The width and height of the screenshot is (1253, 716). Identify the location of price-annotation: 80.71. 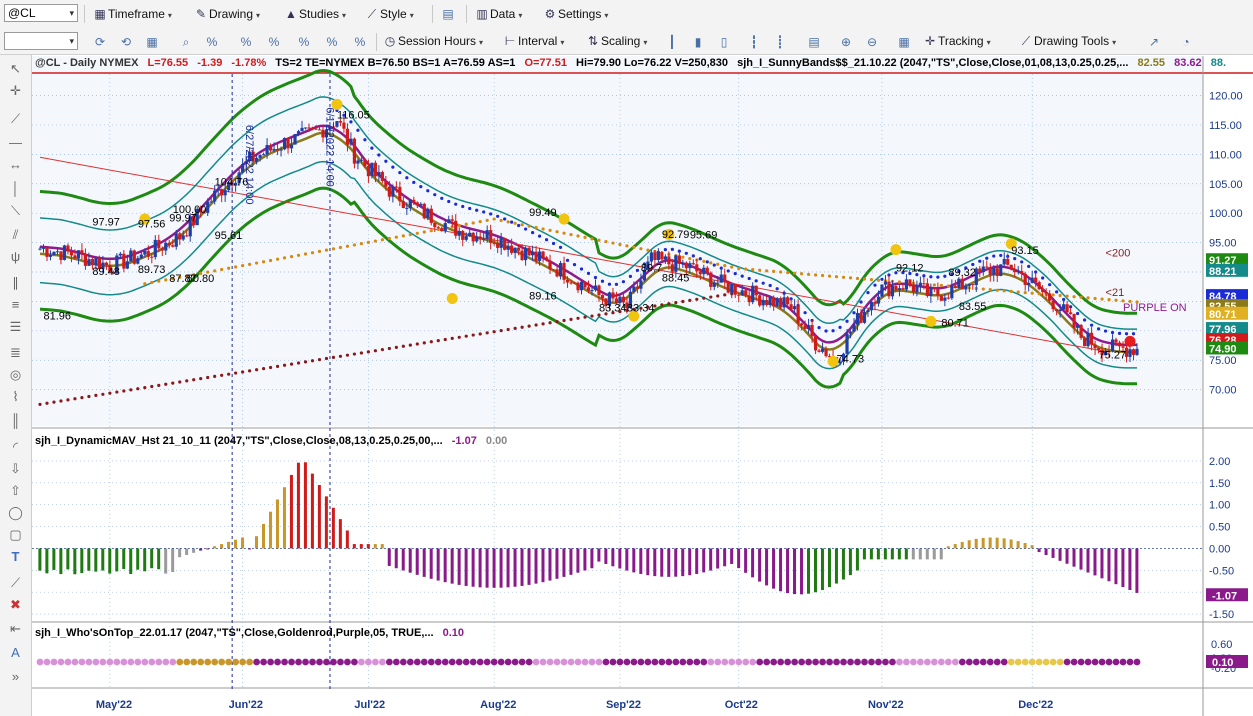
(955, 324).